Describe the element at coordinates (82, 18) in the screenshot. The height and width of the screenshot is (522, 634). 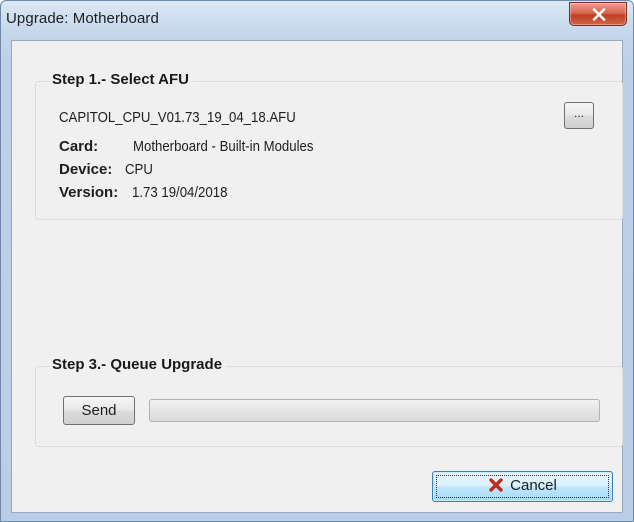
I see `window-title: Upgrade: Motherboard` at that location.